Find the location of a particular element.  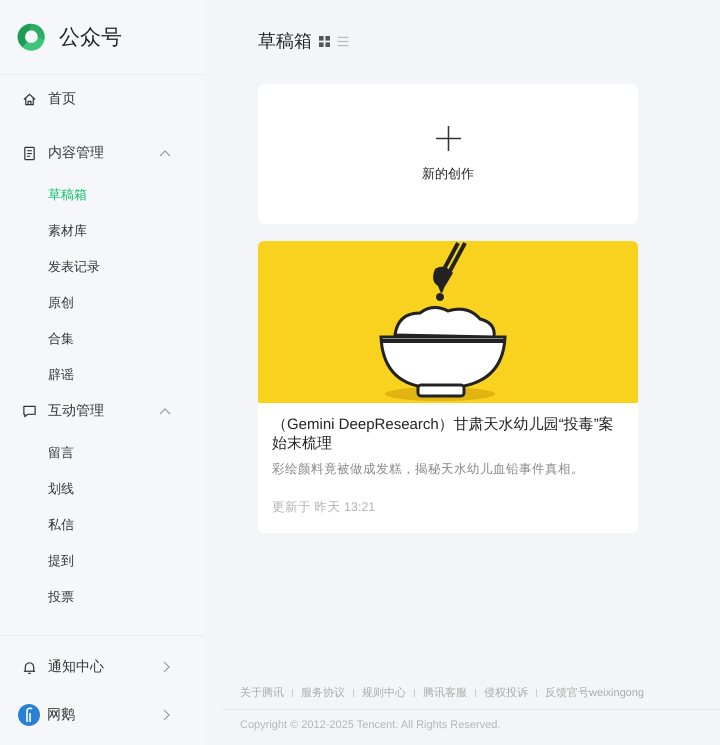

nav-item: 网鹅 is located at coordinates (102, 715).